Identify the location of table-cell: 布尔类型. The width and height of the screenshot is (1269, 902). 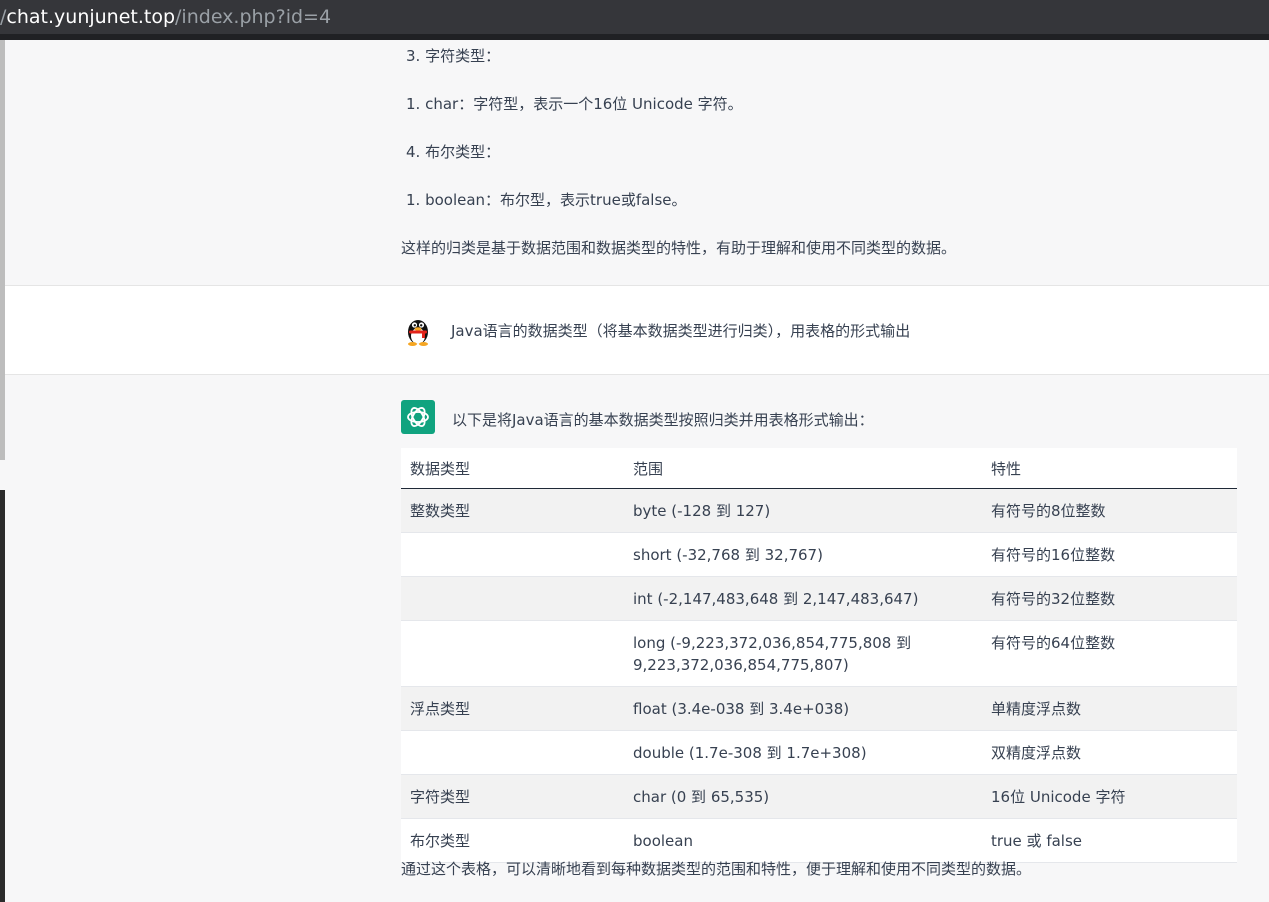
(512, 840).